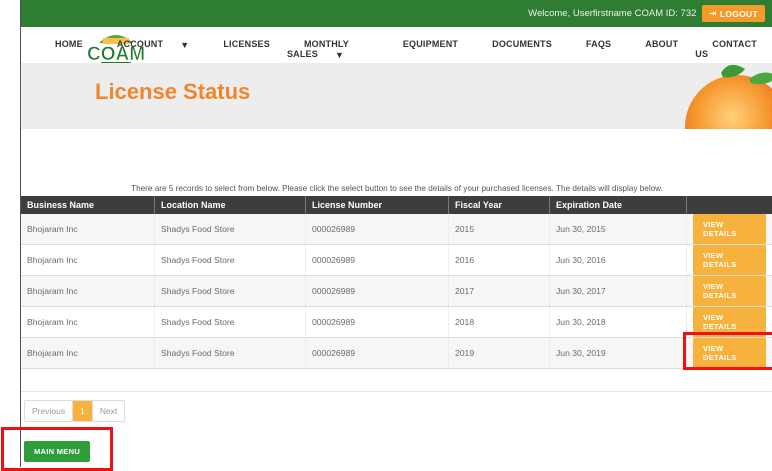 This screenshot has height=471, width=772. Describe the element at coordinates (726, 49) in the screenshot. I see `nav-contact-us: CONTACT US` at that location.